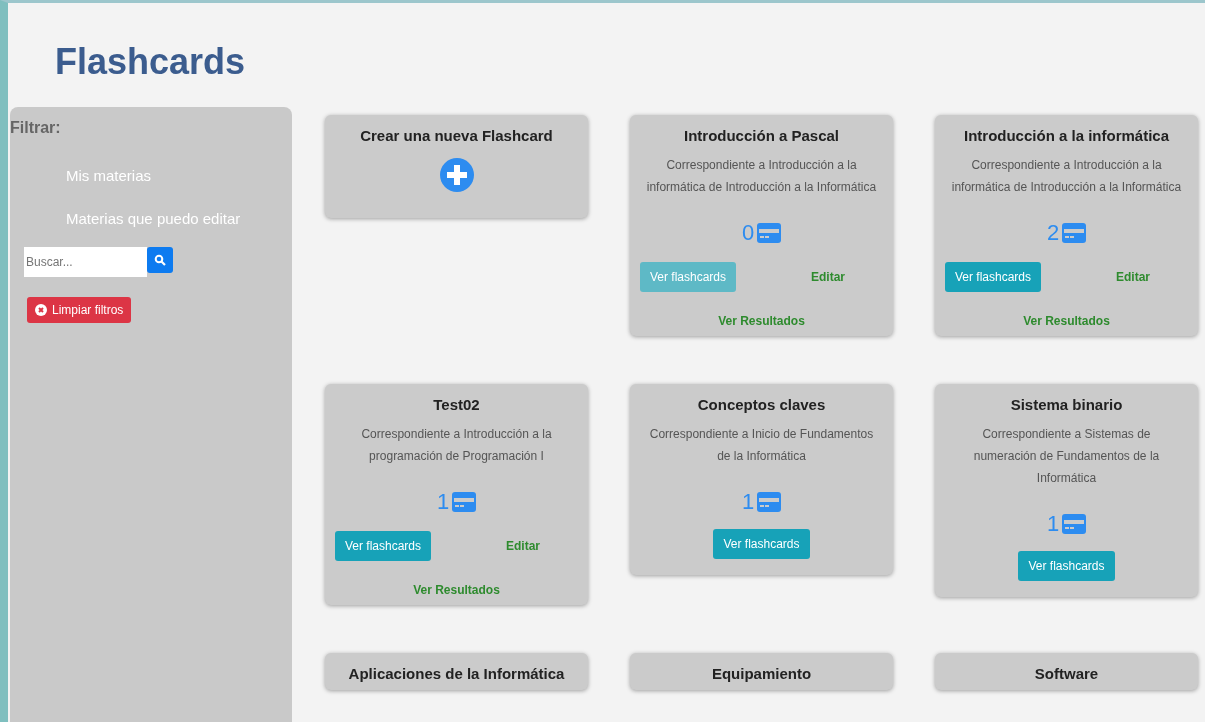  What do you see at coordinates (1053, 233) in the screenshot?
I see `flashcard-count: 2` at bounding box center [1053, 233].